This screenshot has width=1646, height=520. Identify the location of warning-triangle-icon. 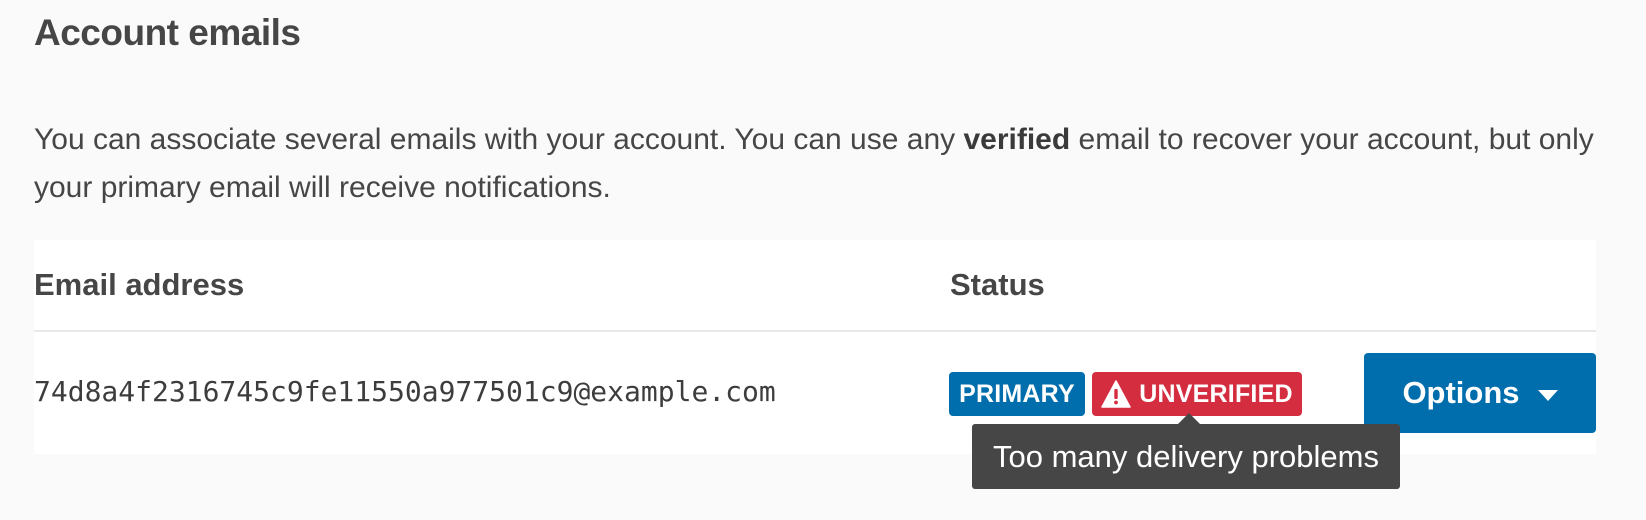
(1116, 394).